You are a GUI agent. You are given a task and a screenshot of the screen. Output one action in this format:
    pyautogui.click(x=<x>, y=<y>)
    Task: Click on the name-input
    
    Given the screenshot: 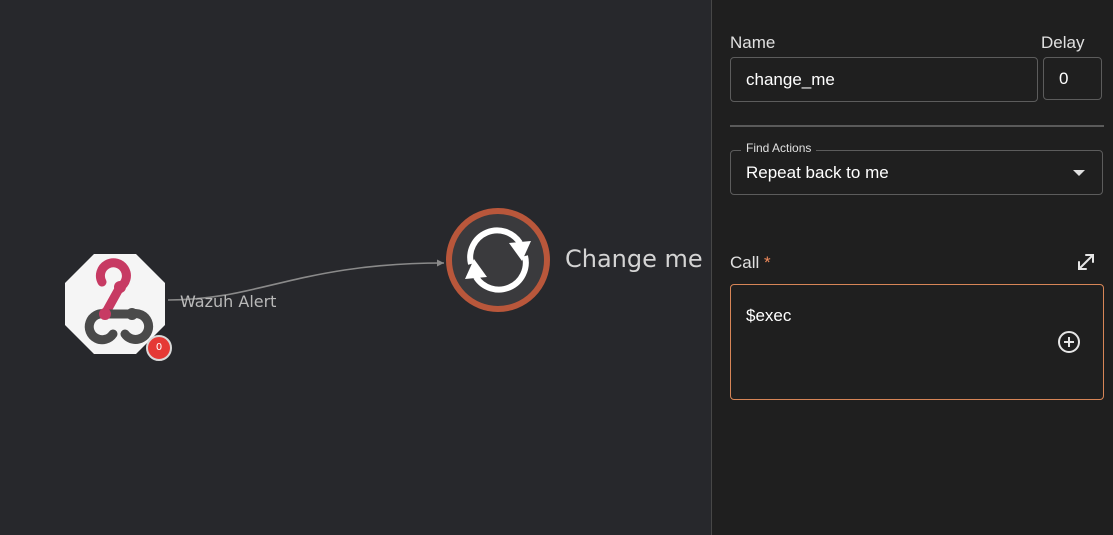 What is the action you would take?
    pyautogui.click(x=884, y=79)
    